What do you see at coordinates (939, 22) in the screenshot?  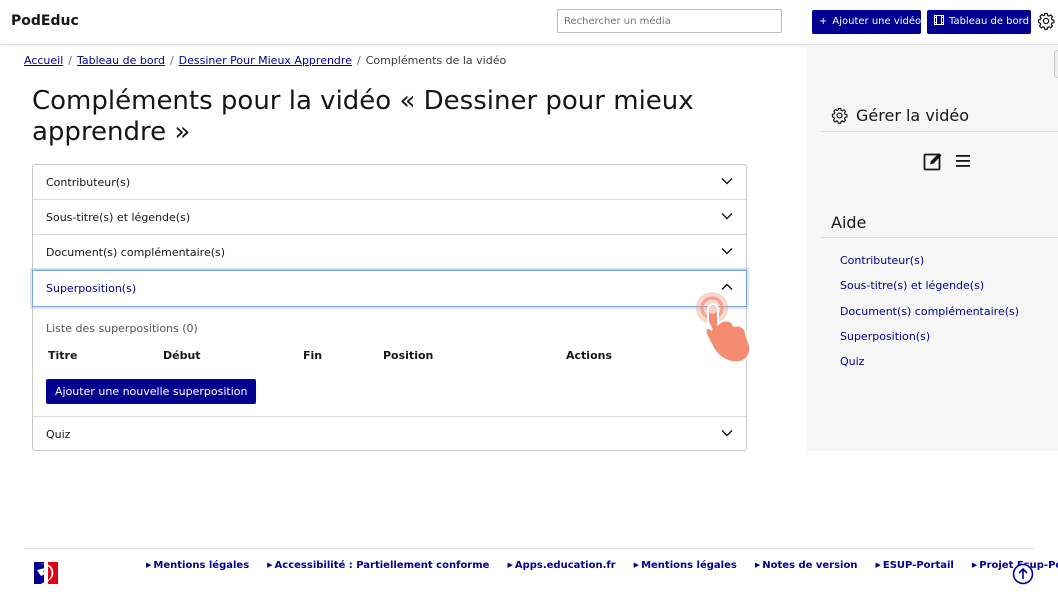 I see `film-icon` at bounding box center [939, 22].